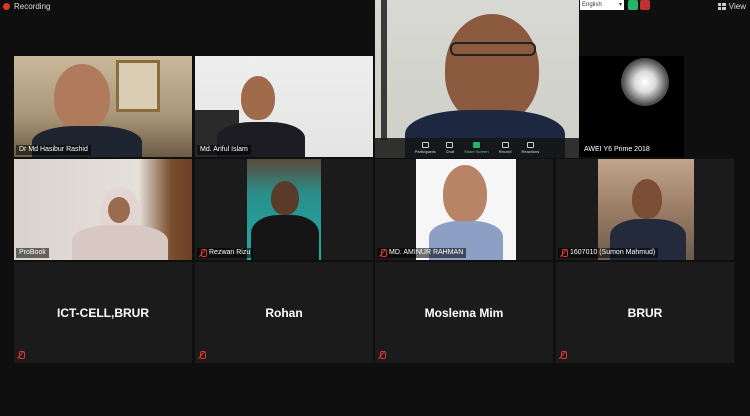 The width and height of the screenshot is (750, 416). What do you see at coordinates (505, 145) in the screenshot?
I see `record-icon` at bounding box center [505, 145].